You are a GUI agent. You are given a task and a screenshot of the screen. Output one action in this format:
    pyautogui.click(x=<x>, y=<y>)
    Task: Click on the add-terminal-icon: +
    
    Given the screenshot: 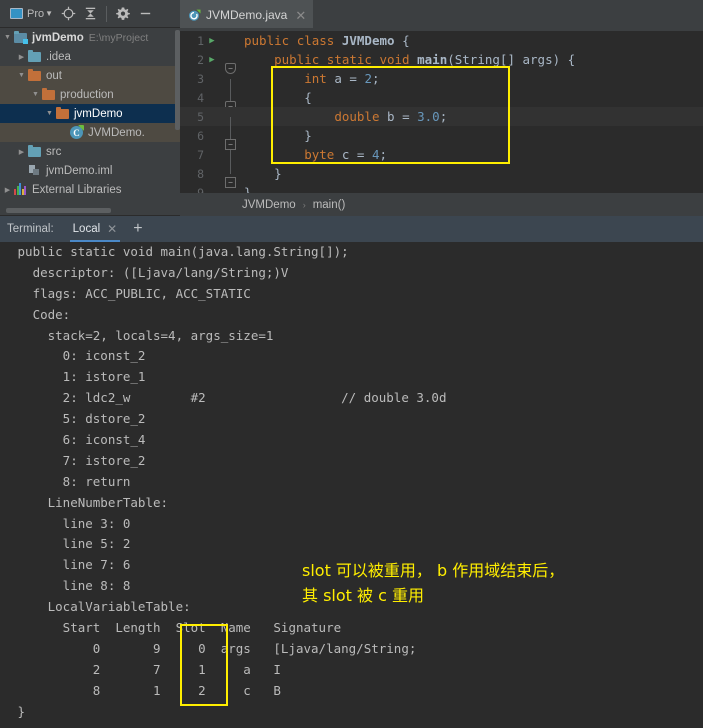 What is the action you would take?
    pyautogui.click(x=137, y=229)
    